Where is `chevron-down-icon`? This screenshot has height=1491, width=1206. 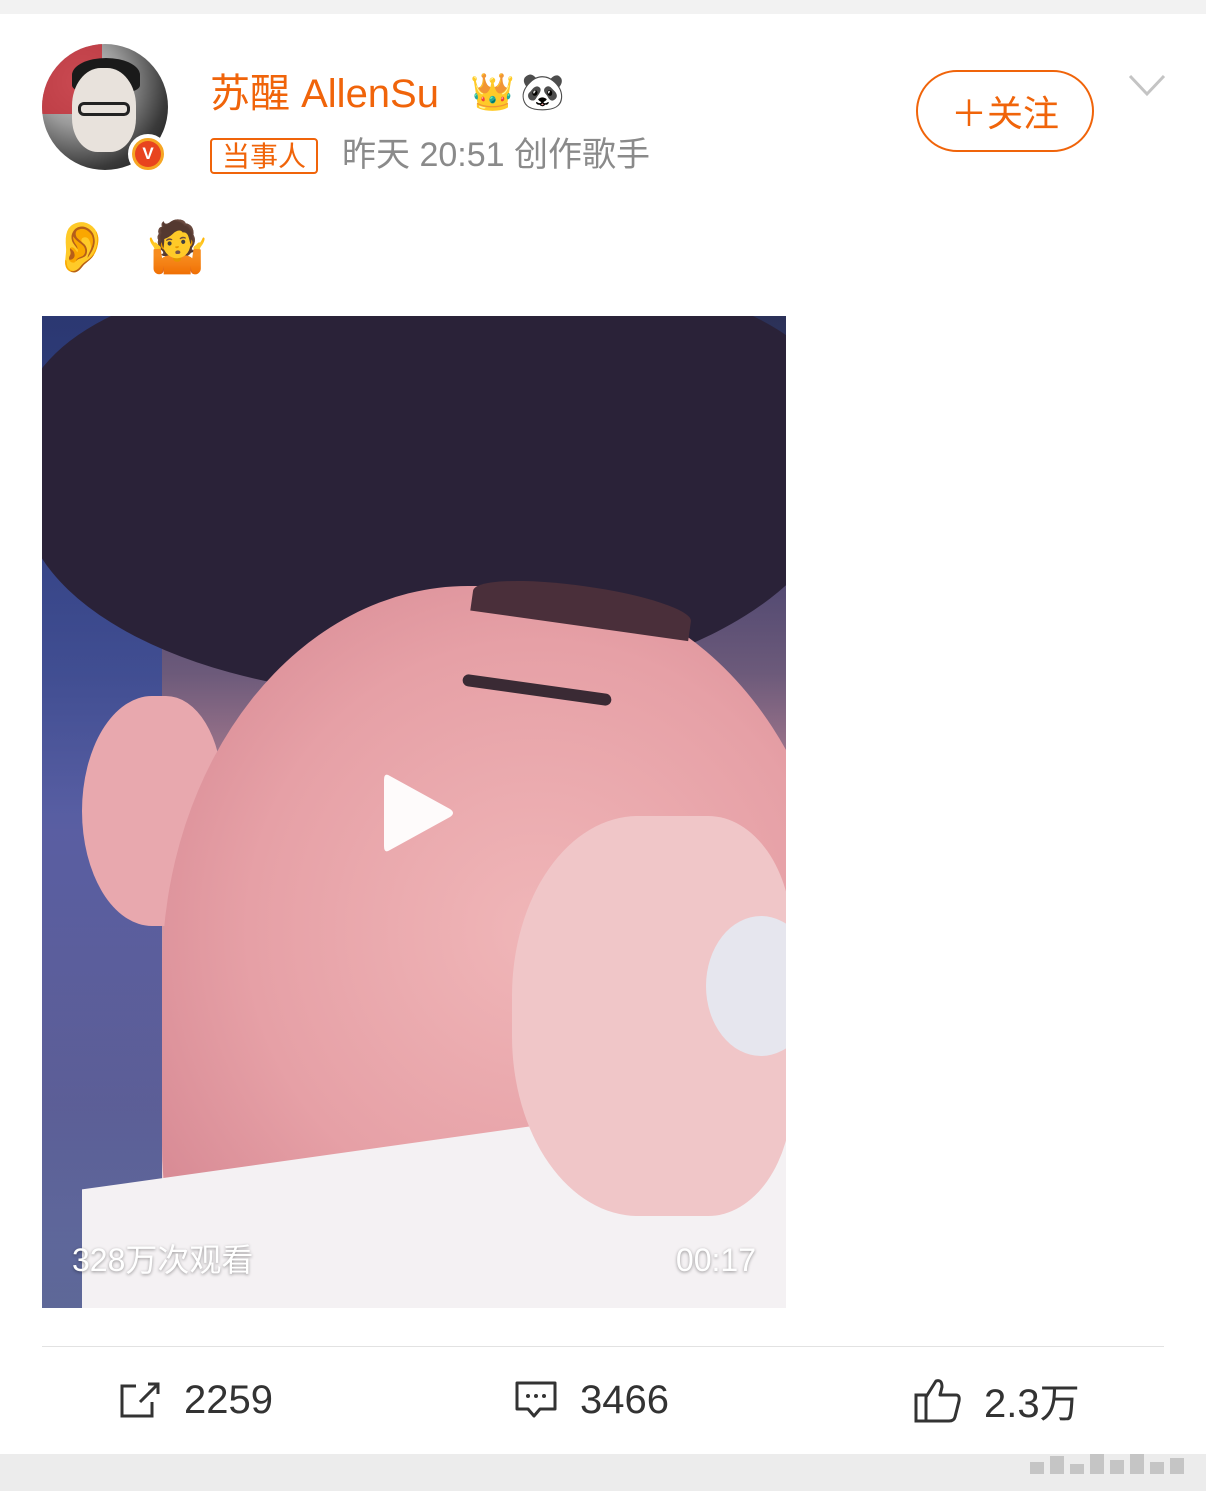 chevron-down-icon is located at coordinates (1147, 85).